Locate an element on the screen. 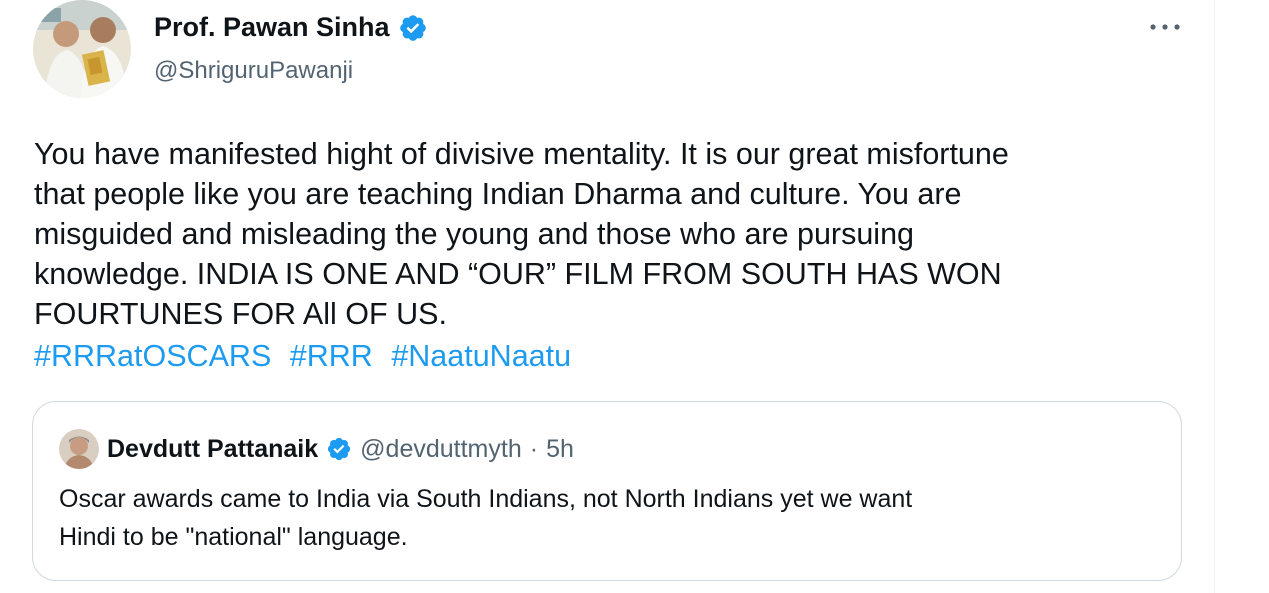  quoted-author-display-name: Devdutt Pattanaik is located at coordinates (212, 449).